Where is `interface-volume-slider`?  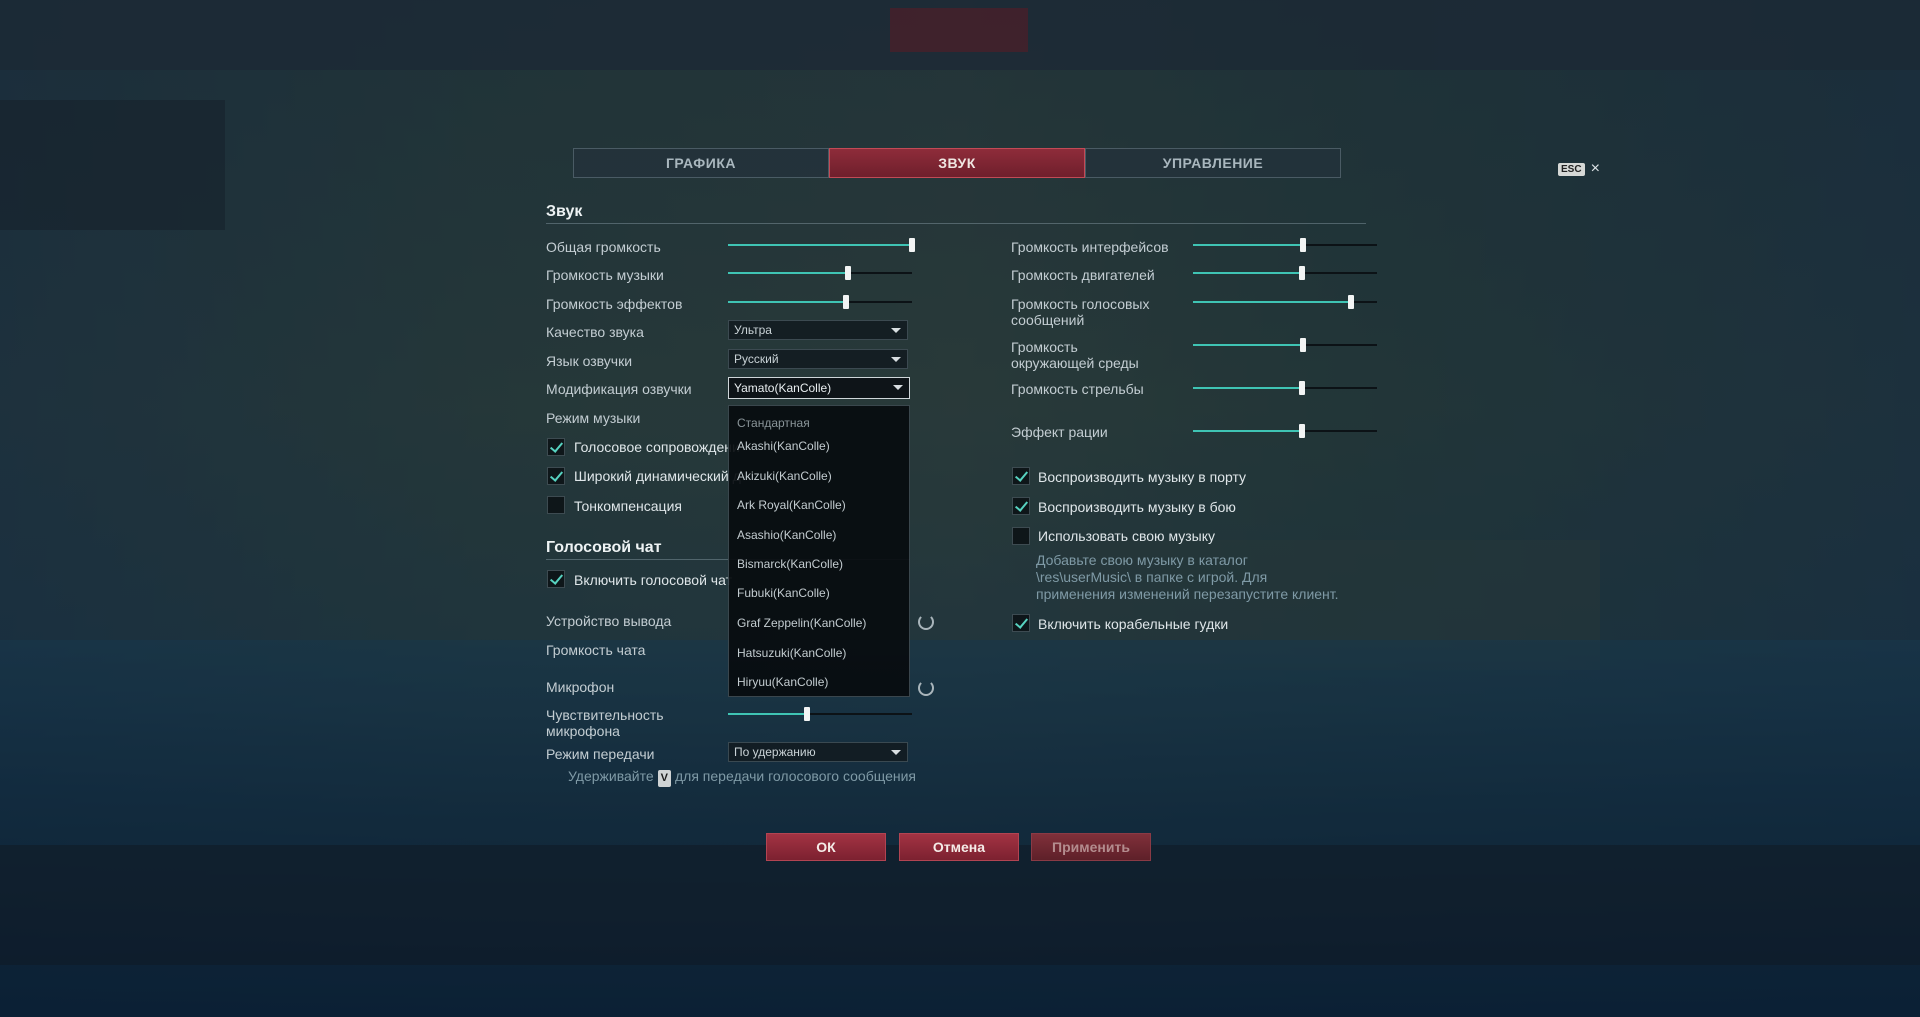 interface-volume-slider is located at coordinates (1285, 245).